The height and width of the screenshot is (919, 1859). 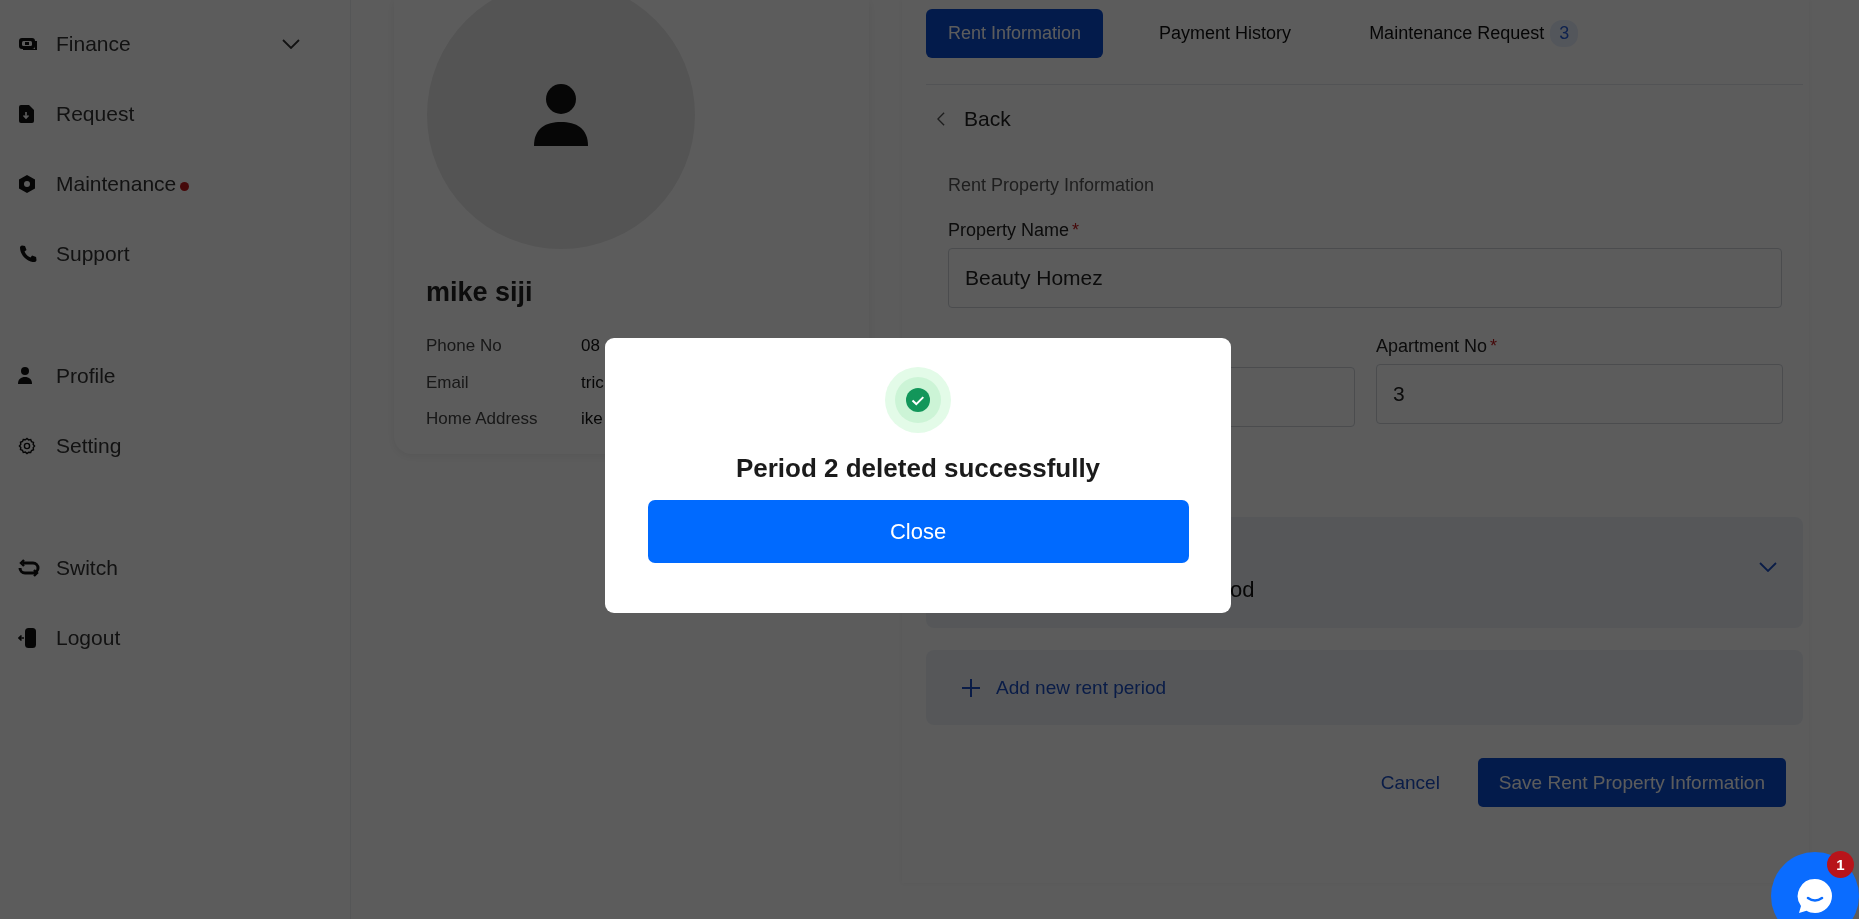 I want to click on field-value: ike, so click(x=592, y=419).